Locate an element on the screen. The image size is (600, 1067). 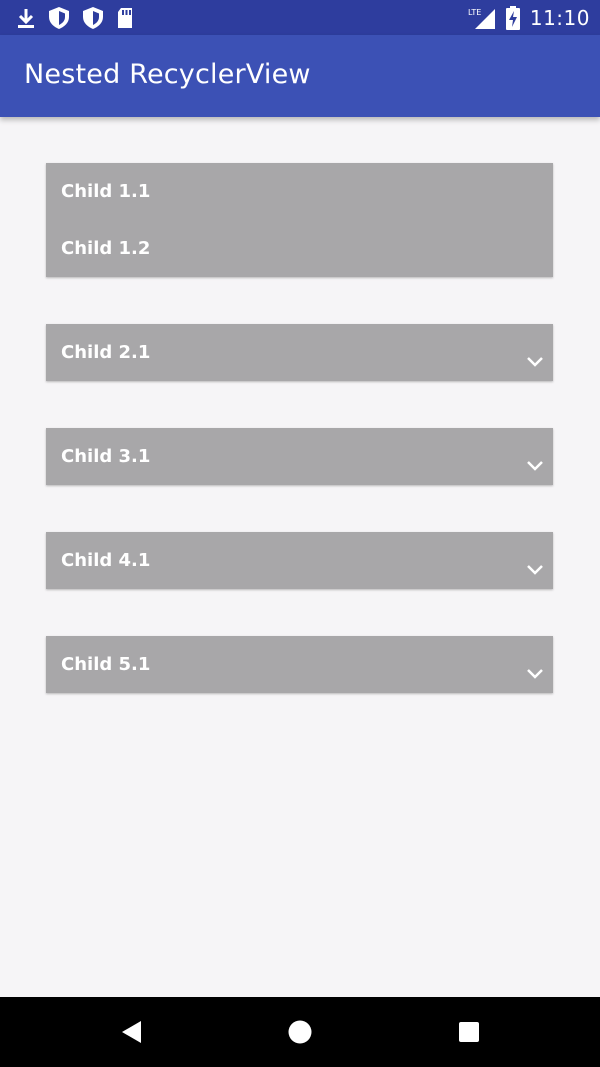
group-card-1: Child 1.1 Child 1.2 is located at coordinates (299, 220).